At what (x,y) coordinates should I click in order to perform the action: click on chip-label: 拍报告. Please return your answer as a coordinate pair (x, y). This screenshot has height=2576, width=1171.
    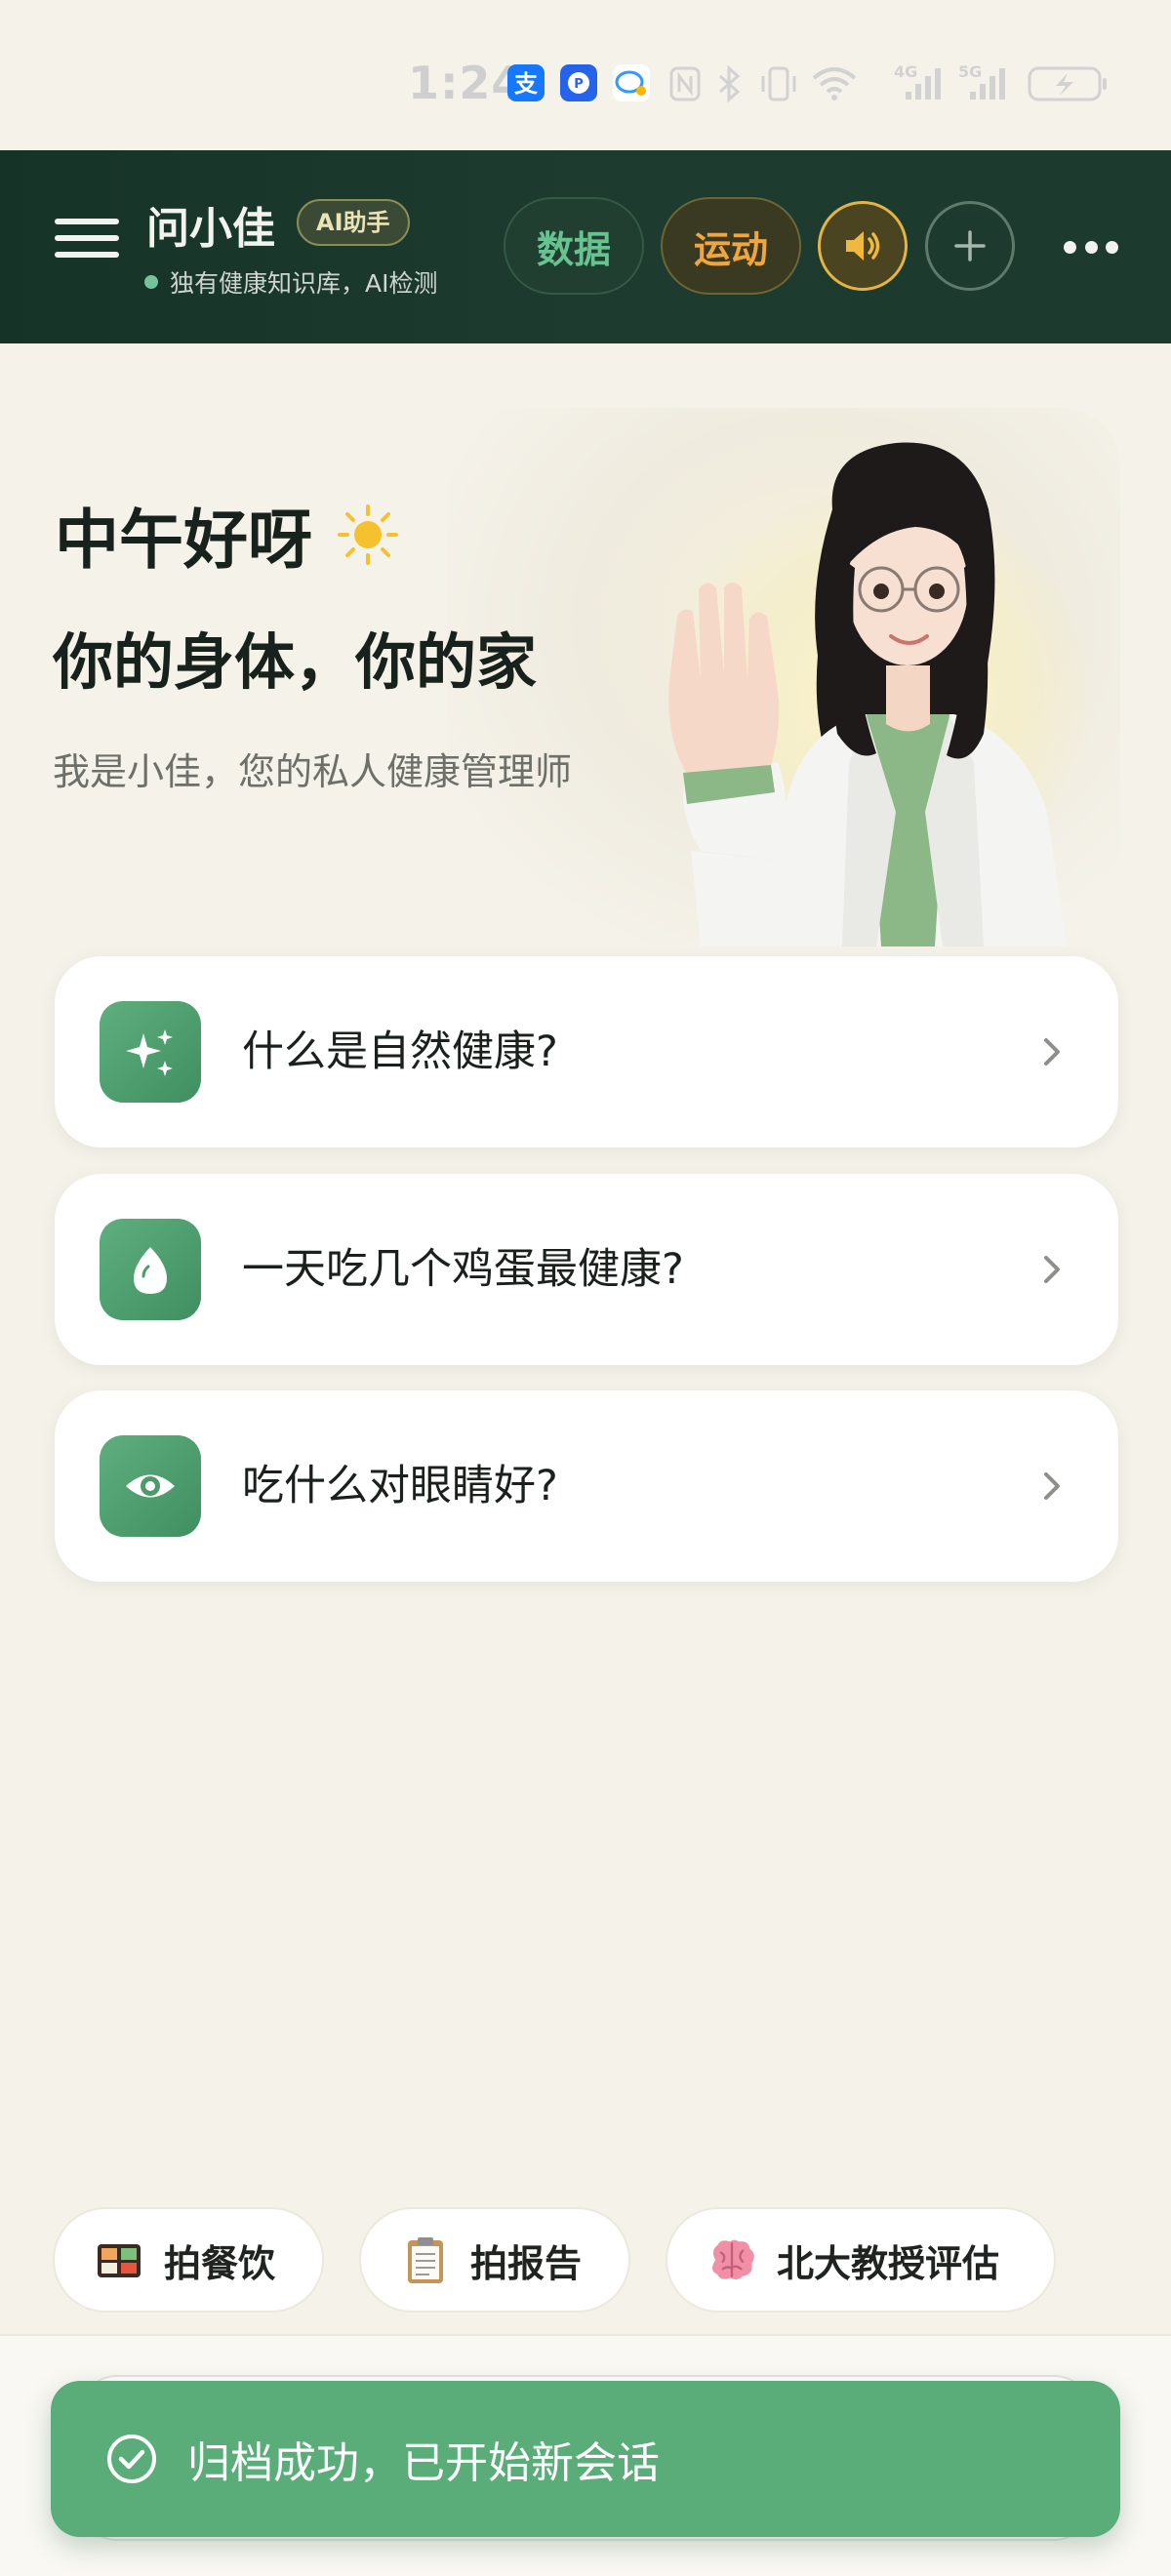
    Looking at the image, I should click on (526, 2263).